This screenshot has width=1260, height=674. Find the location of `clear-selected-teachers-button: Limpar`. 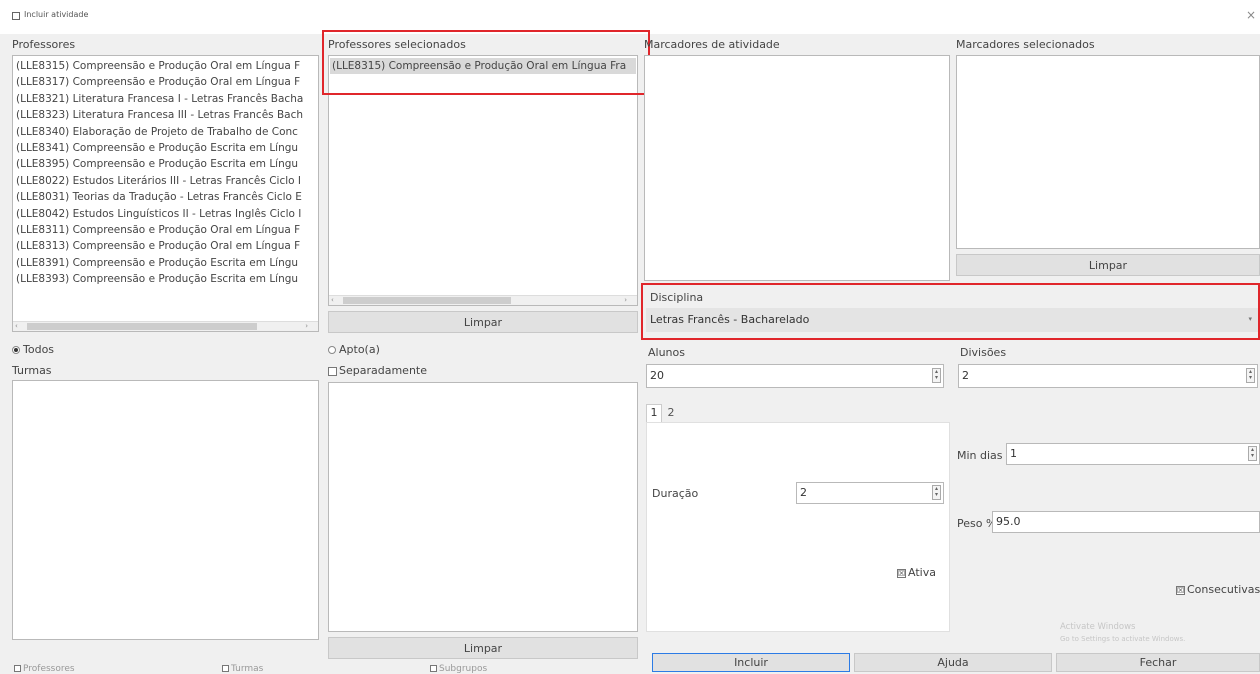

clear-selected-teachers-button: Limpar is located at coordinates (483, 322).